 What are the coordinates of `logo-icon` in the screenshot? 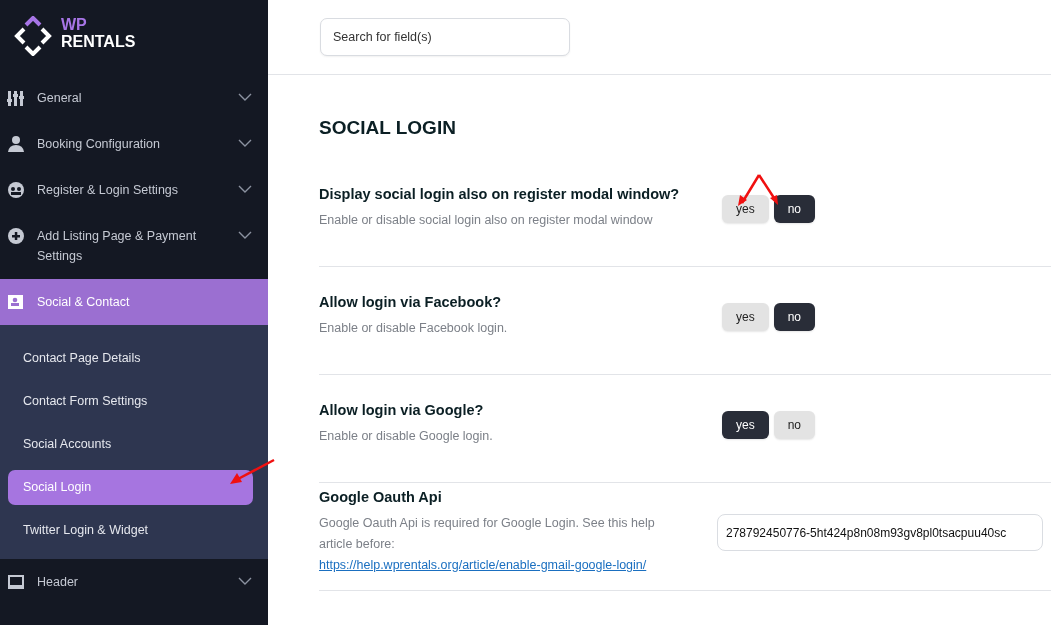 It's located at (33, 36).